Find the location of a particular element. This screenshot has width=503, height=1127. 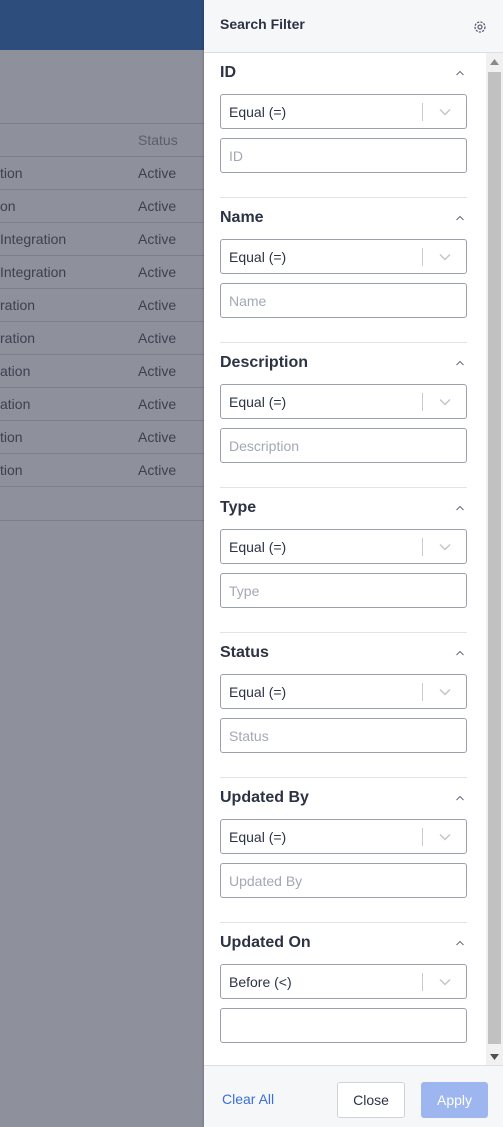

filter-section-type: Type Equal (=) is located at coordinates (343, 560).